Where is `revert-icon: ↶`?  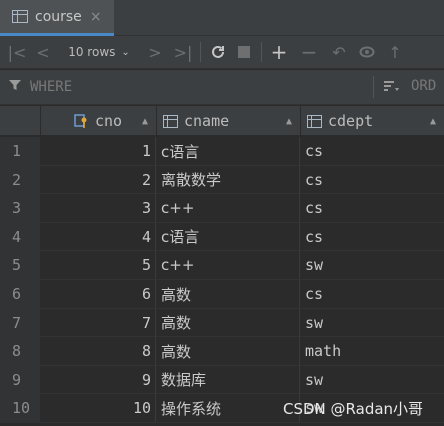
revert-icon: ↶ is located at coordinates (339, 52).